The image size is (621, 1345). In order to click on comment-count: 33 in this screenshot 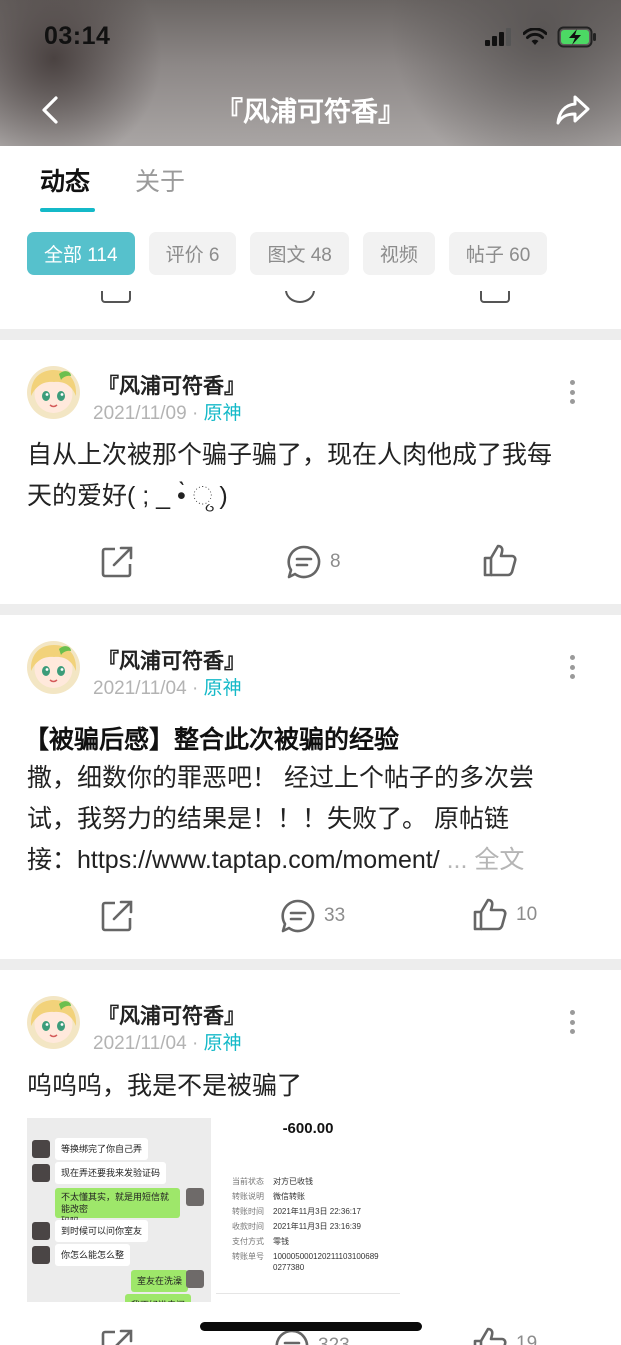, I will do `click(335, 915)`.